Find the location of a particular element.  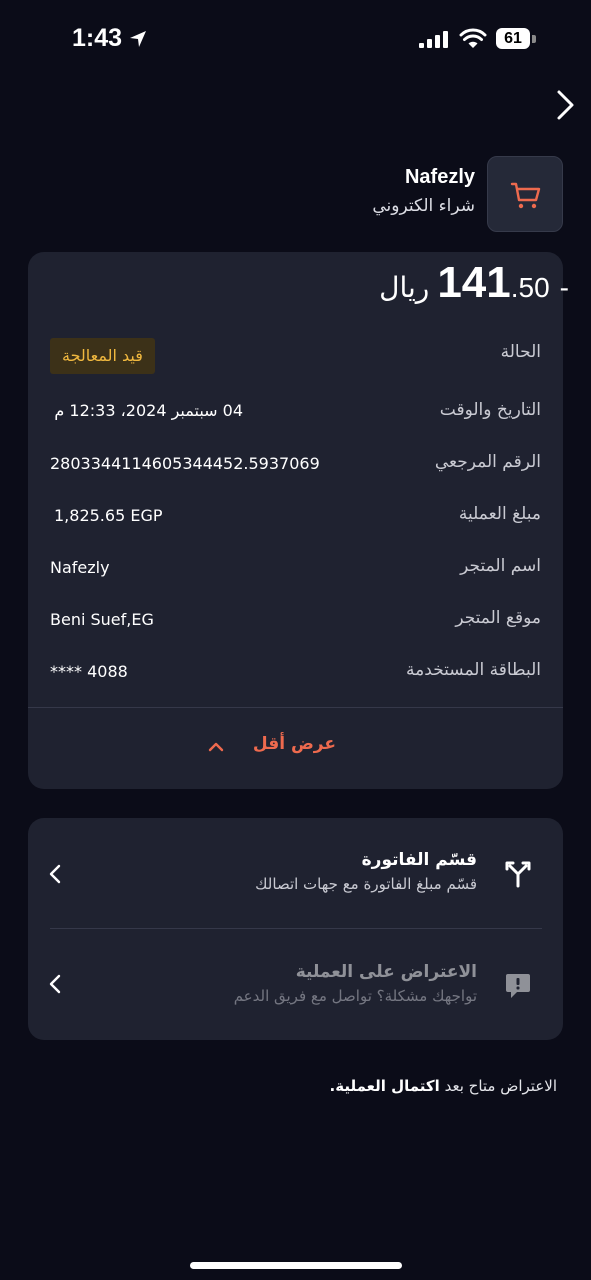

footnote-text: الاعتراض متاح بعد is located at coordinates (500, 1086).